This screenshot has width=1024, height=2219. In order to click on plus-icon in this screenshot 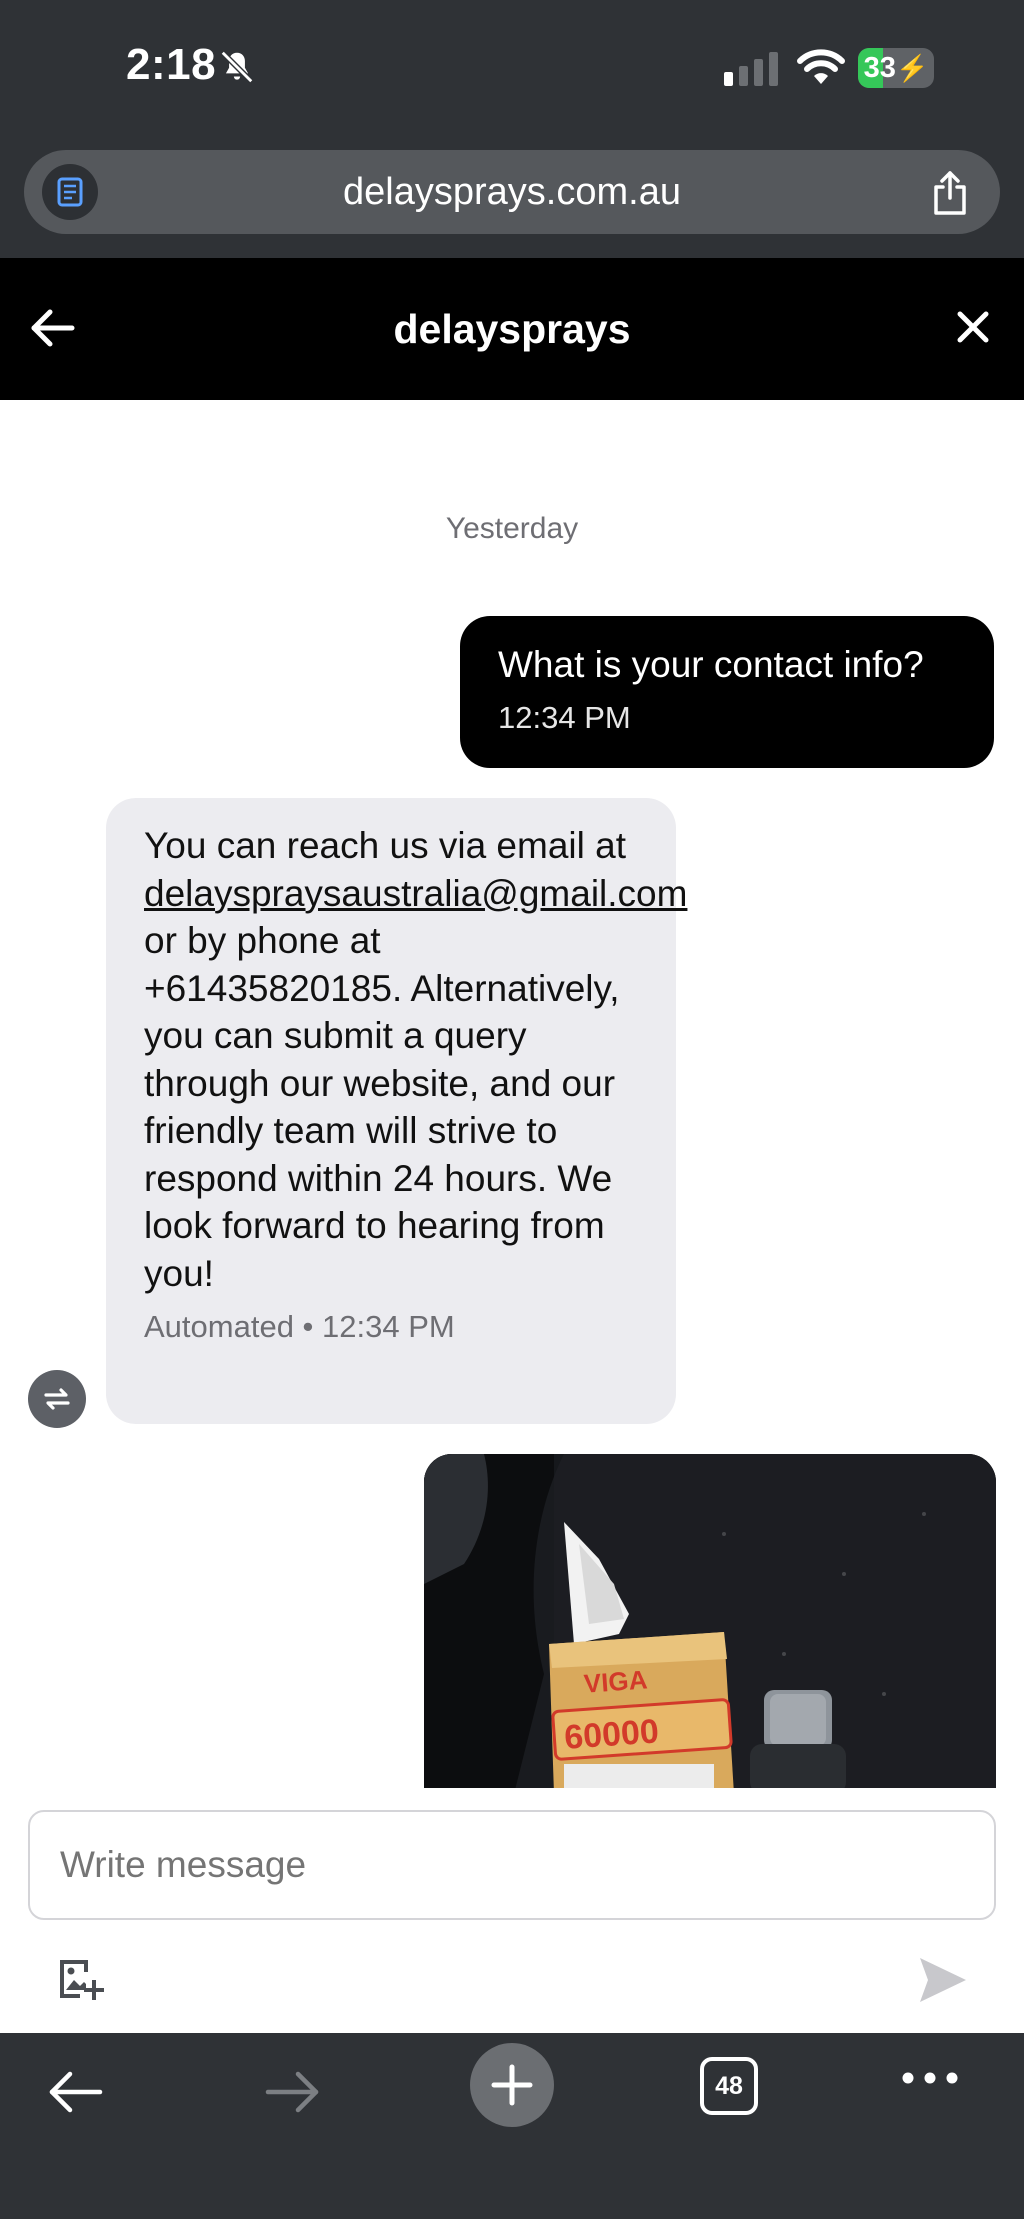, I will do `click(512, 2085)`.